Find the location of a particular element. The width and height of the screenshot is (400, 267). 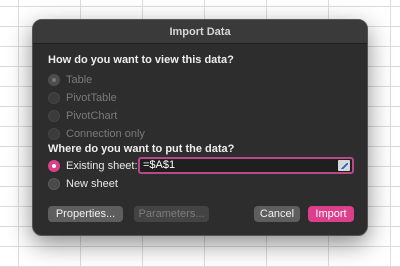

radio-label-existing-sheet: Existing sheet: is located at coordinates (102, 166).